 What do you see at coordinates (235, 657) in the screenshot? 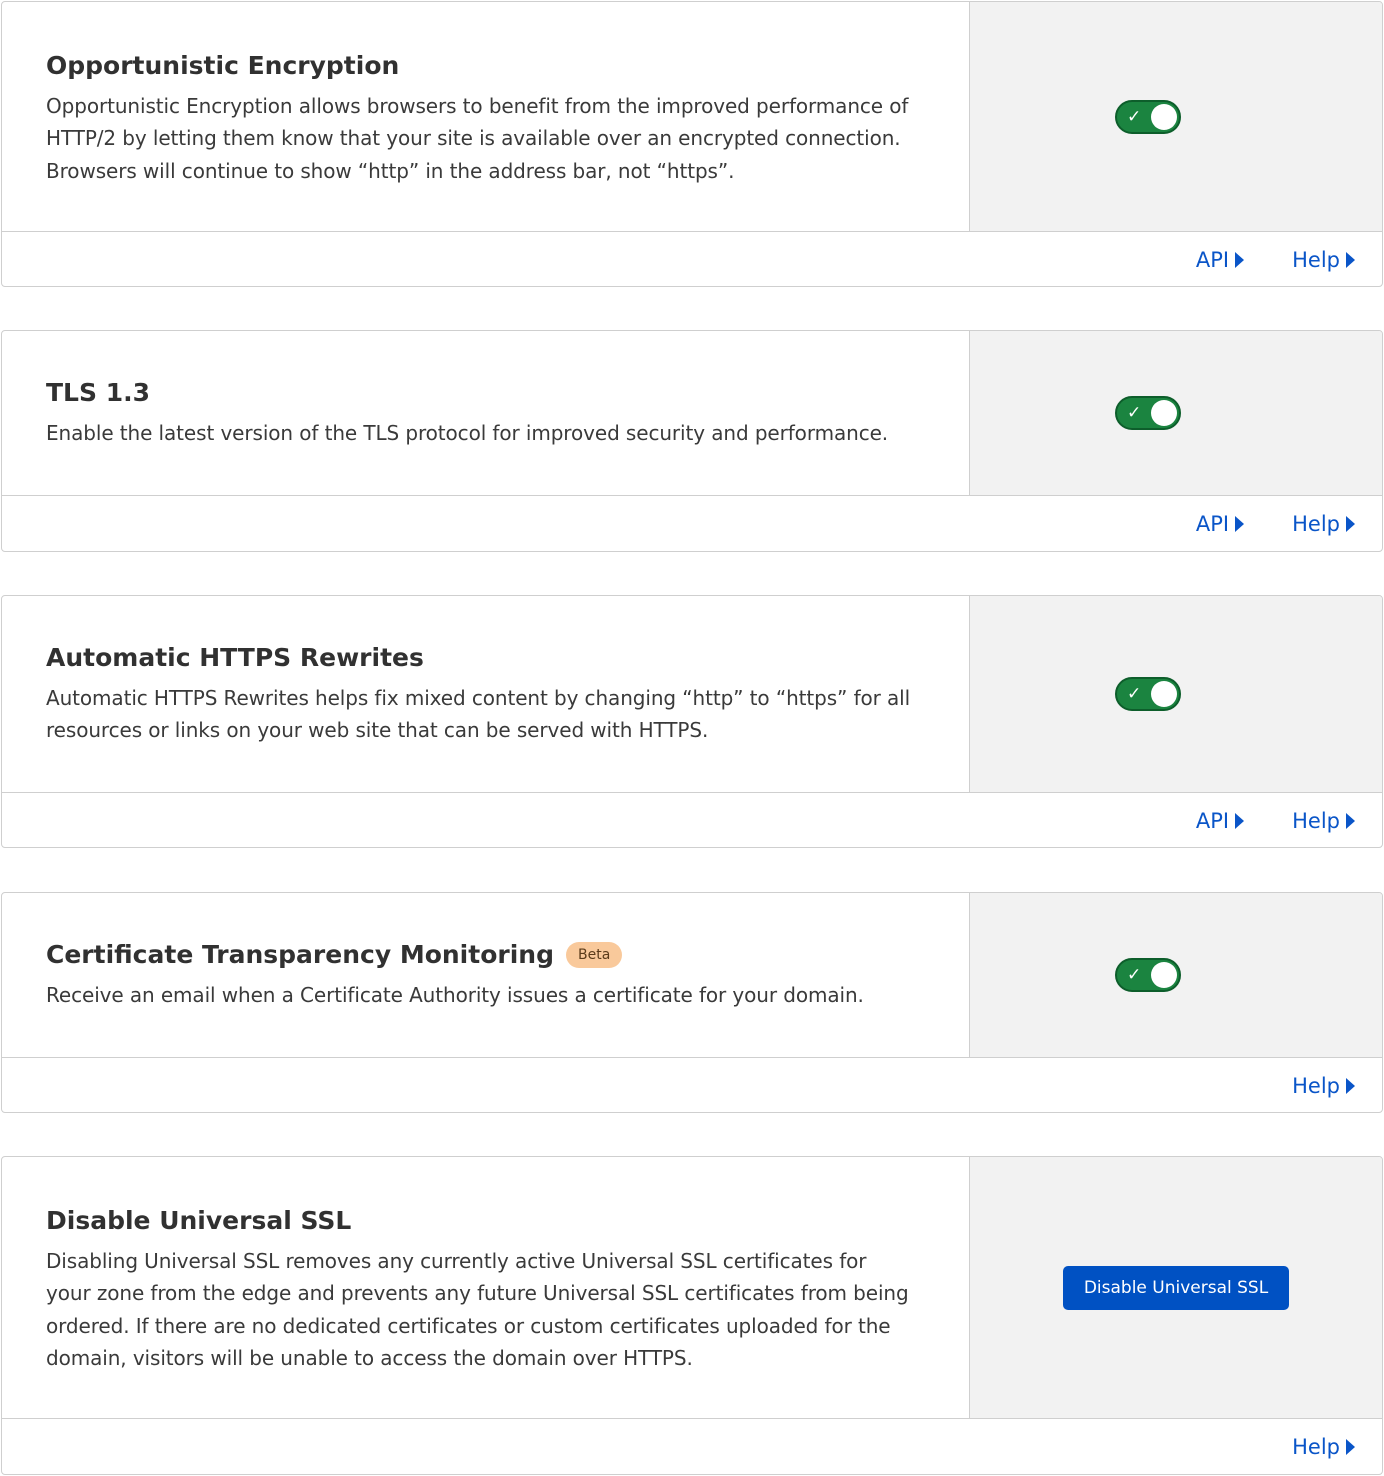
I see `card-title: Automatic HTTPS Rewrites` at bounding box center [235, 657].